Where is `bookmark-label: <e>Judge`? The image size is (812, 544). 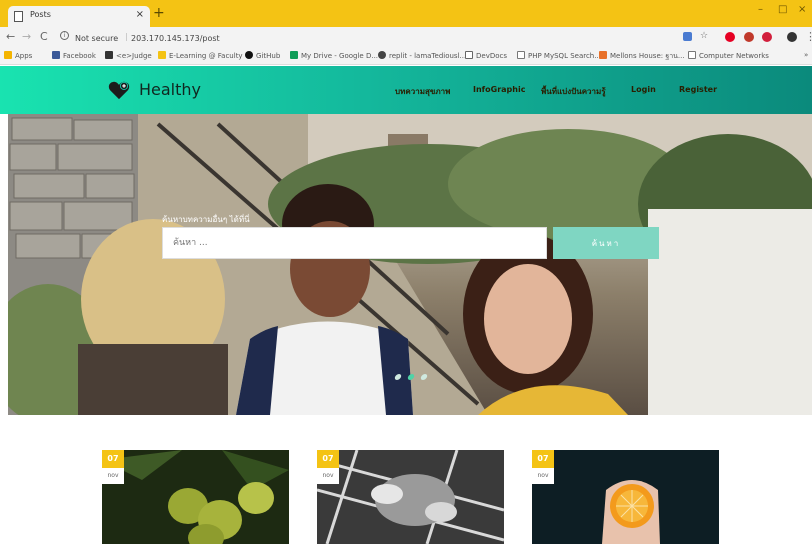 bookmark-label: <e>Judge is located at coordinates (134, 56).